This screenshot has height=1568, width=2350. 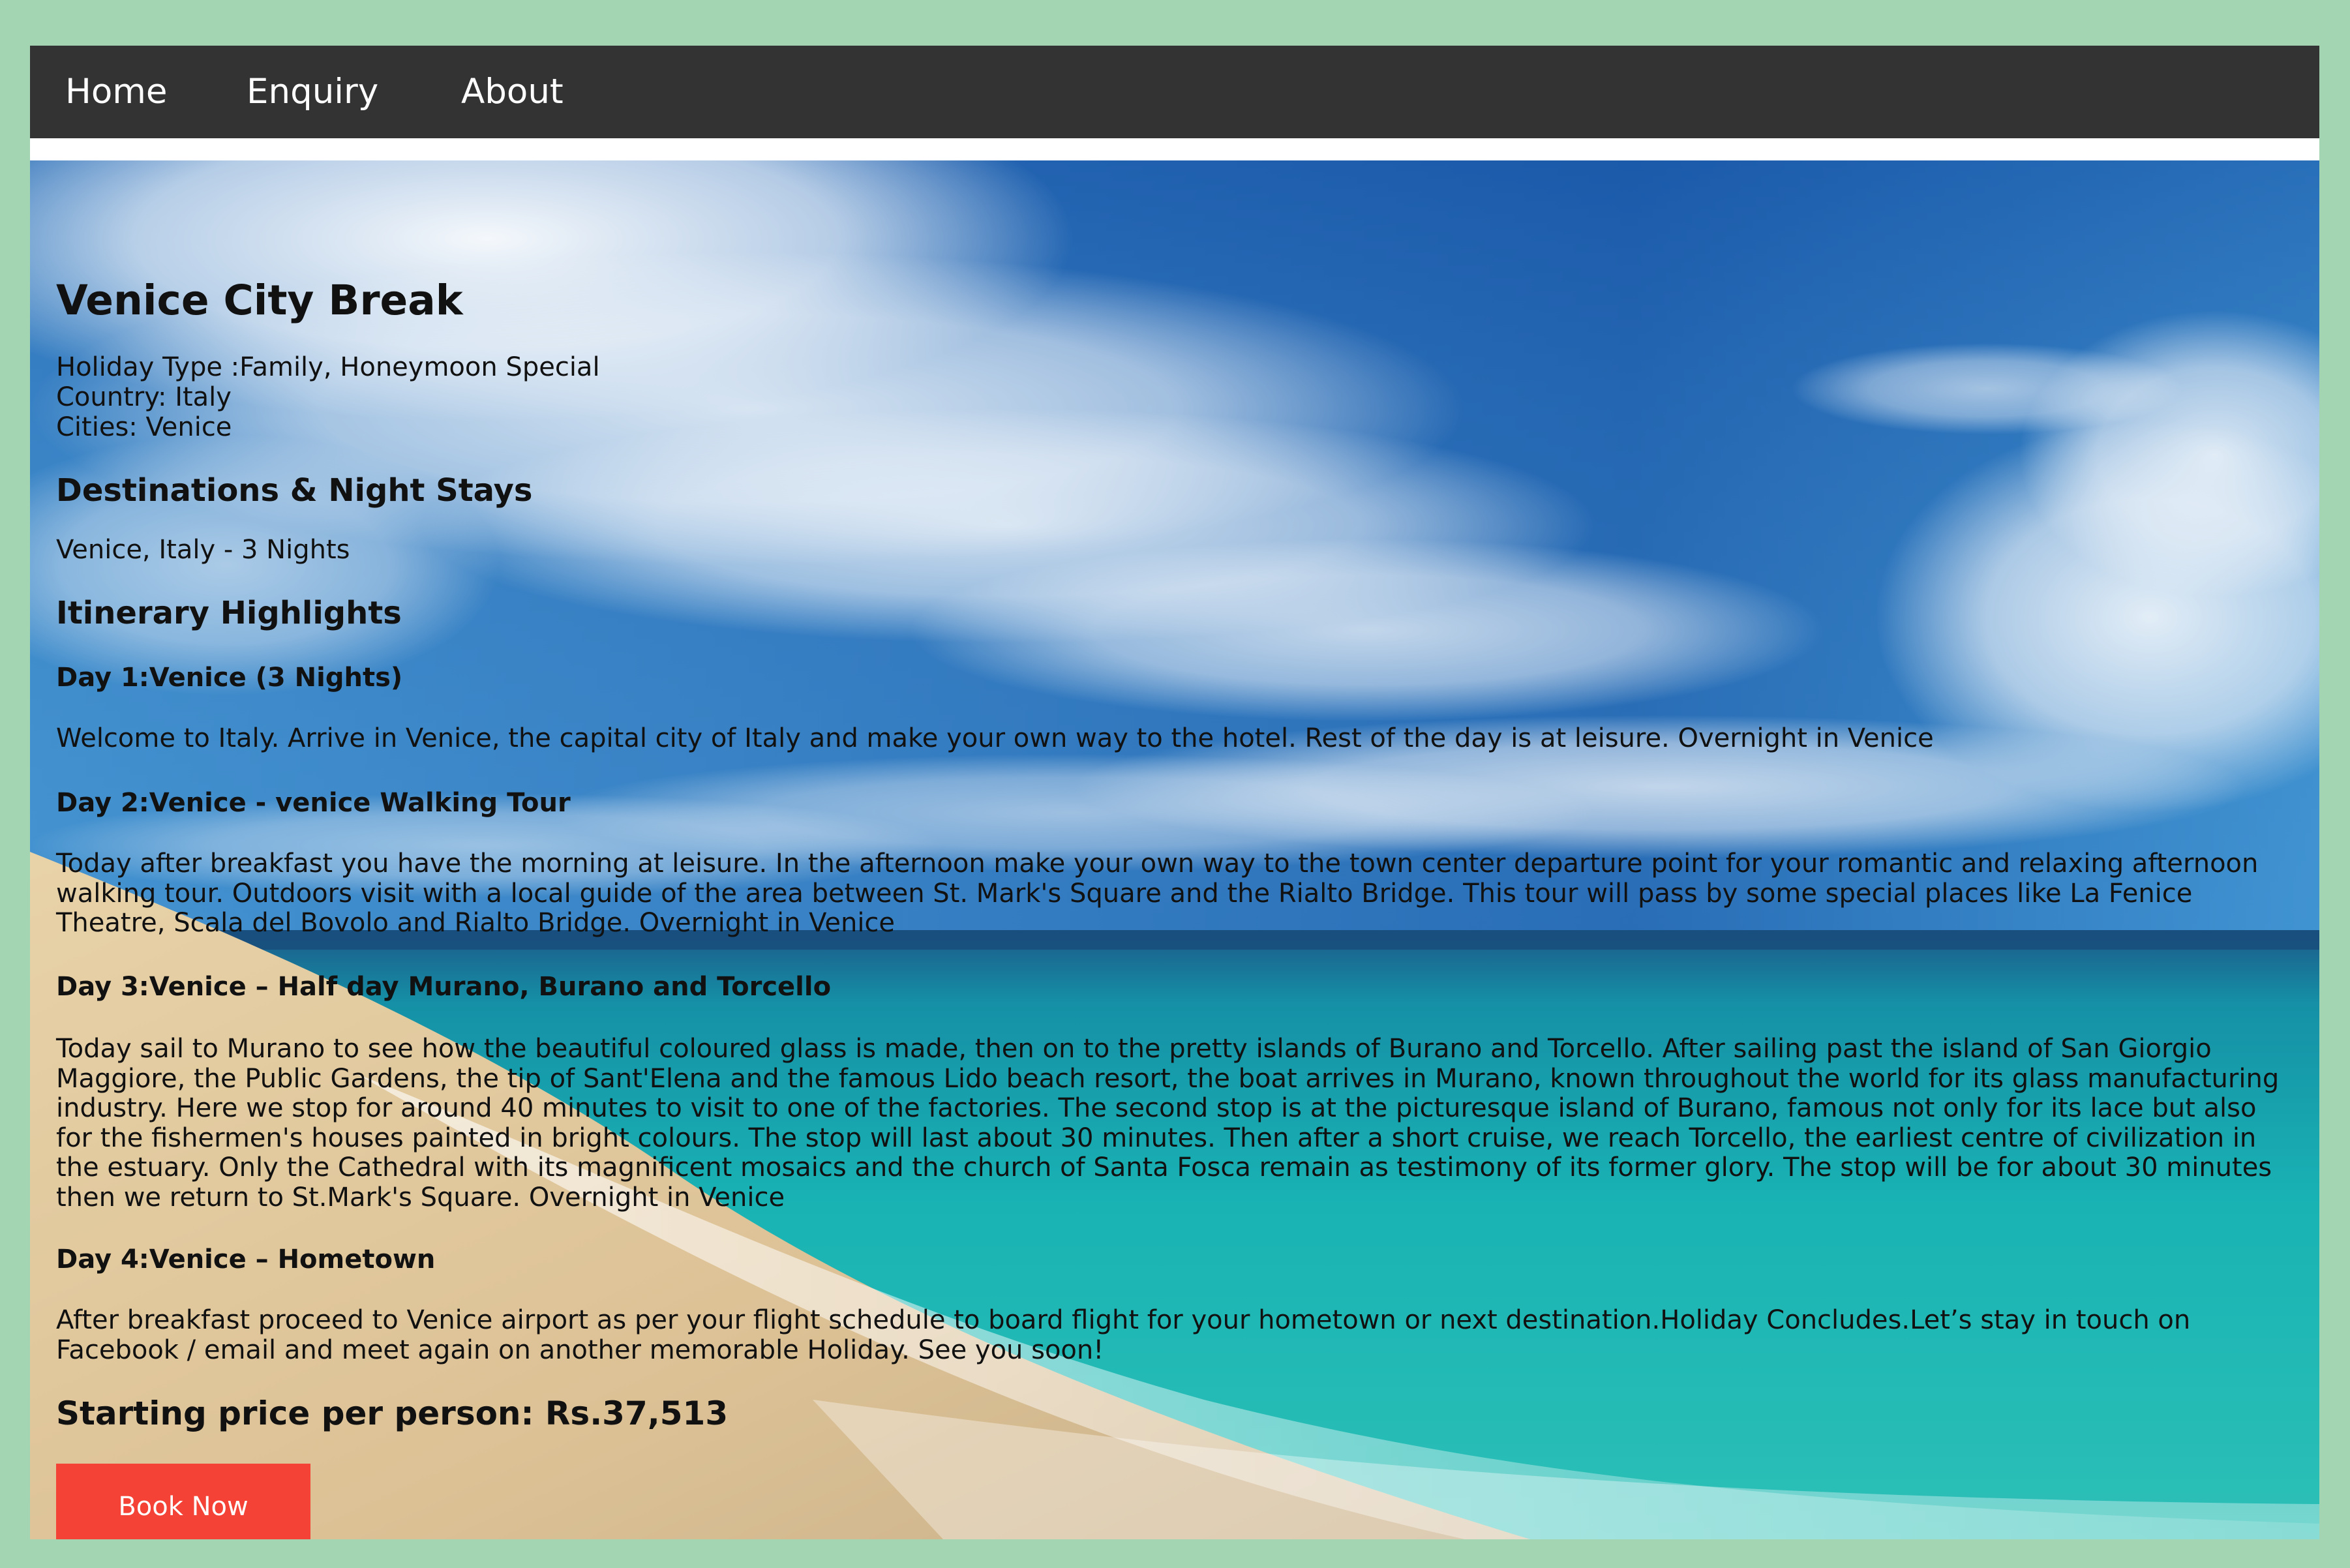 What do you see at coordinates (512, 92) in the screenshot?
I see `nav-about-link: About` at bounding box center [512, 92].